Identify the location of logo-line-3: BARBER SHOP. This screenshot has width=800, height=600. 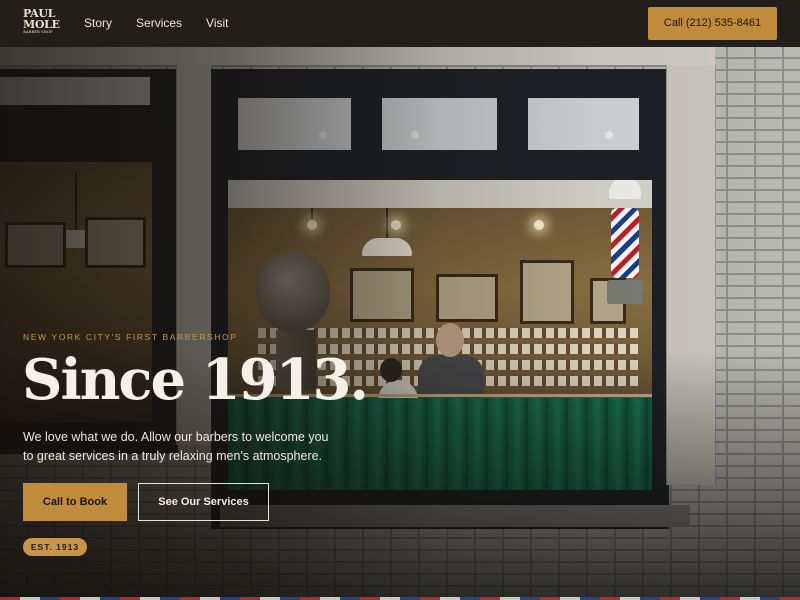
(38, 32).